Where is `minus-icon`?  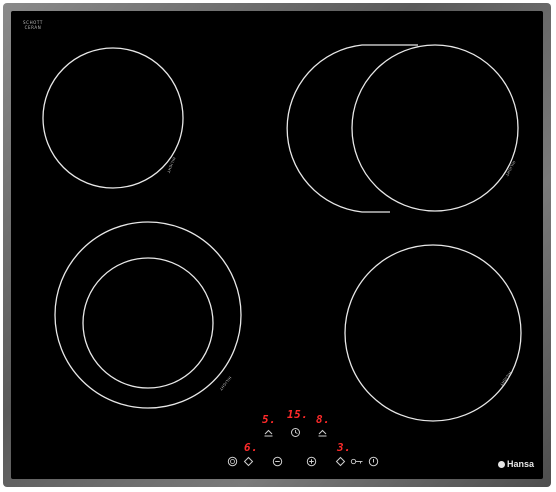
minus-icon is located at coordinates (277, 461).